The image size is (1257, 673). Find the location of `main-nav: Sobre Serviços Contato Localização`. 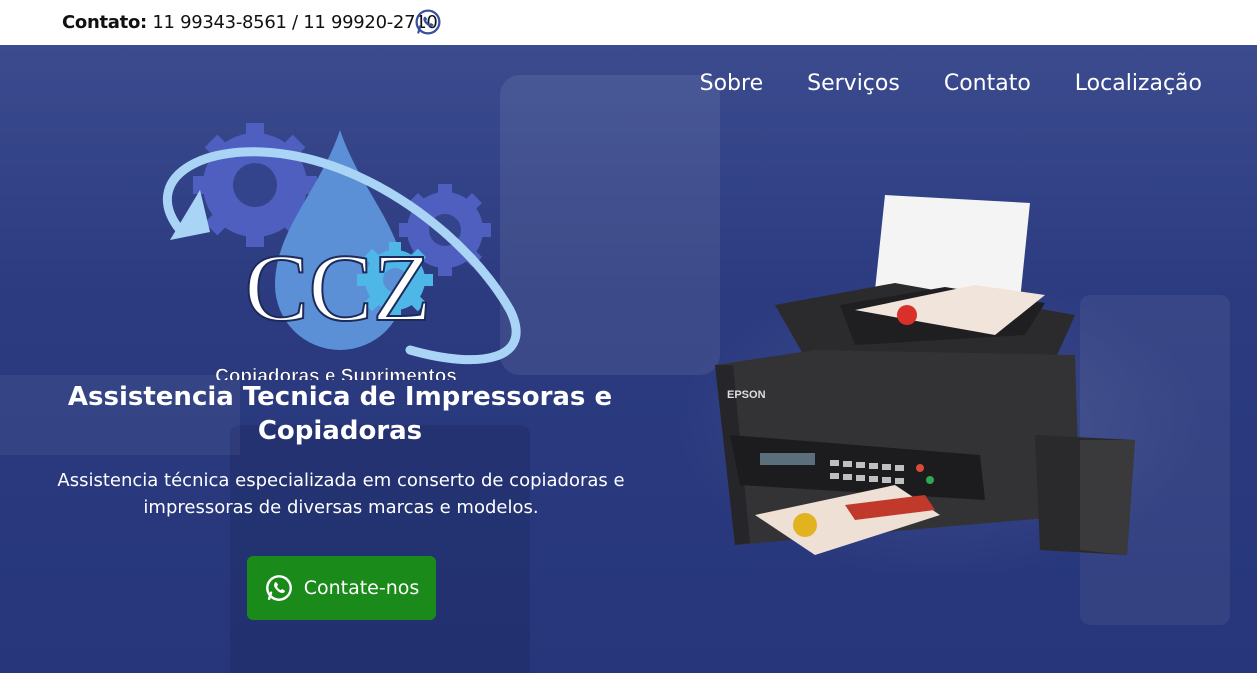

main-nav: Sobre Serviços Contato Localização is located at coordinates (951, 83).